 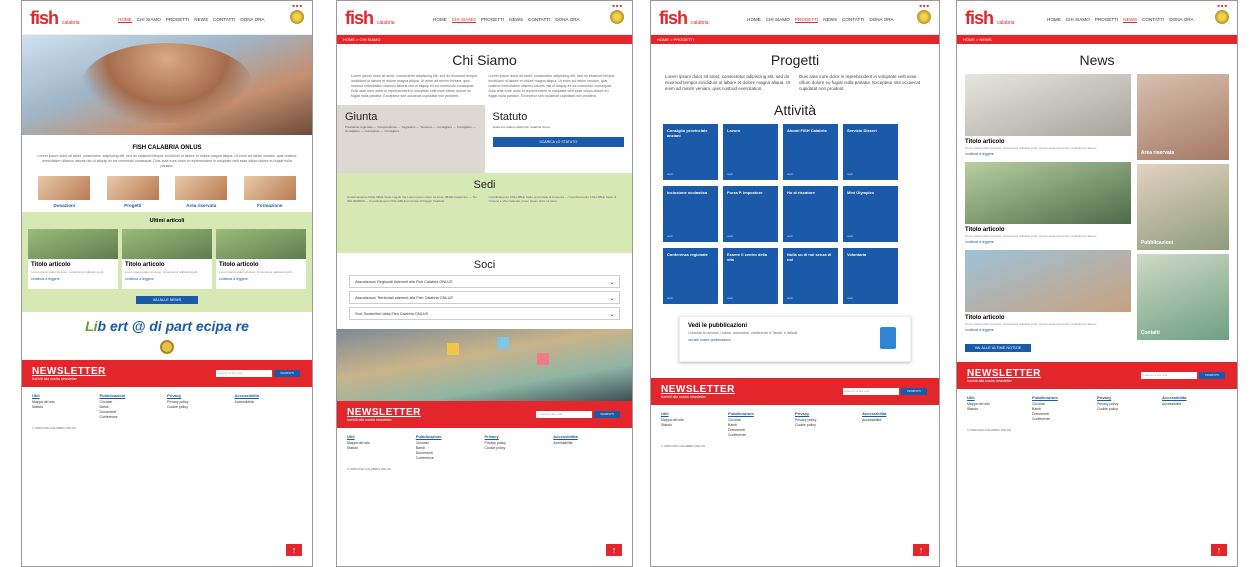 I want to click on project-box: Mini Olympics vedi, so click(x=870, y=214).